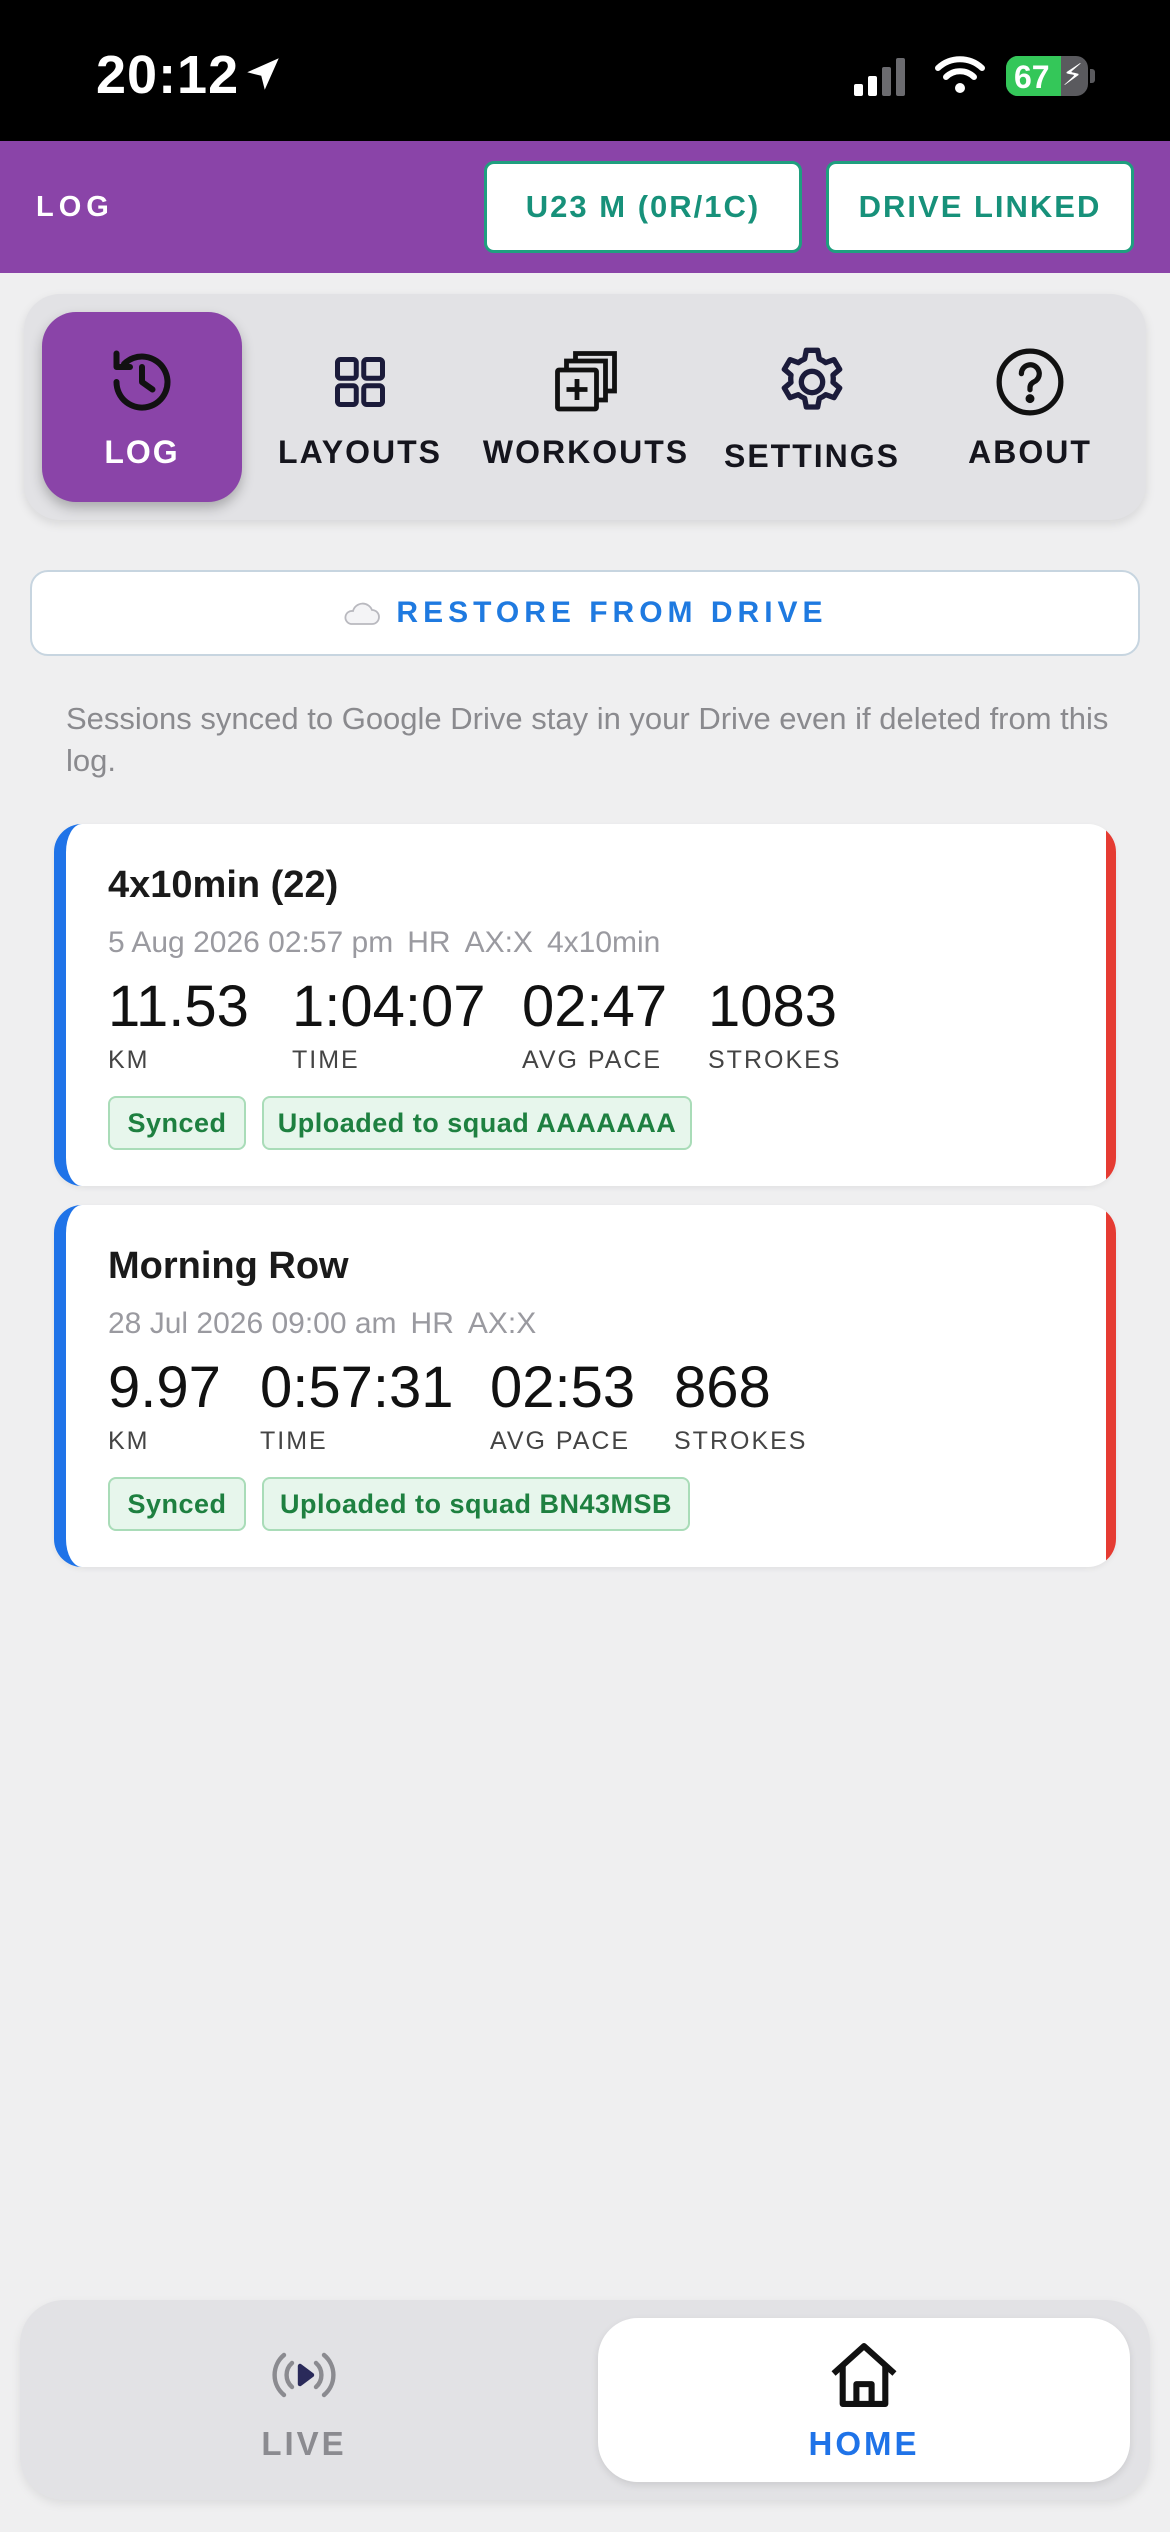 The height and width of the screenshot is (2532, 1170). What do you see at coordinates (477, 1123) in the screenshot?
I see `squad-upload-badge: Uploaded to squad AAAAAAA` at bounding box center [477, 1123].